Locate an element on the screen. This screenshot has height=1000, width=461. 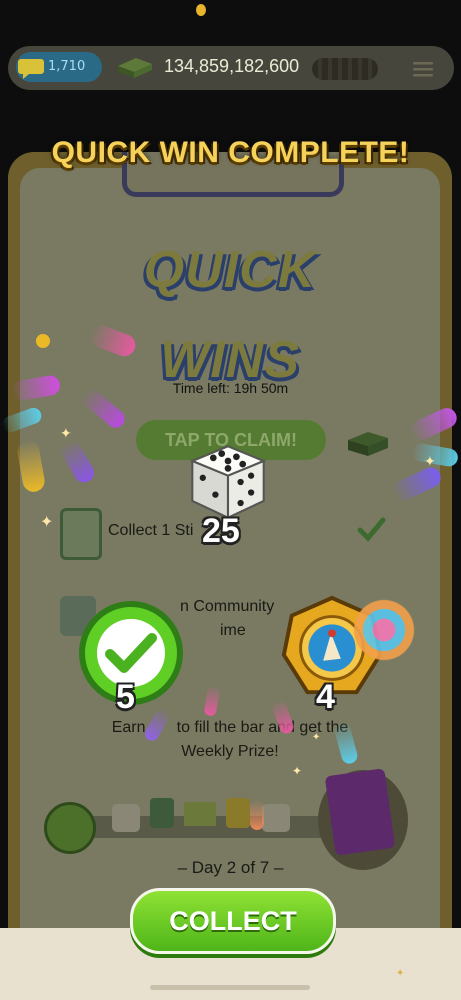
task-label: Collect 1 Sti is located at coordinates (151, 530).